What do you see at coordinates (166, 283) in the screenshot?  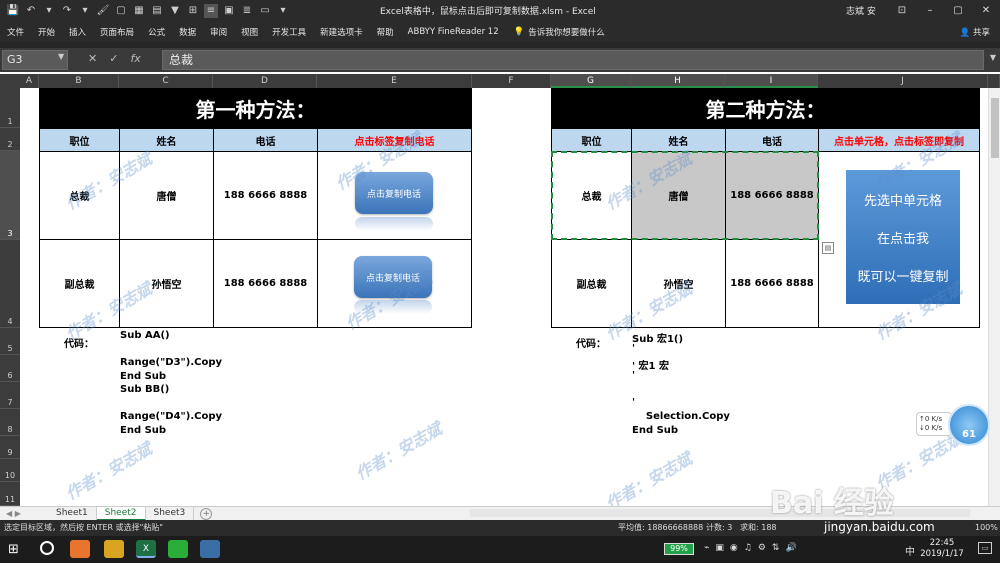 I see `table1-cell-name-2: 孙悟空` at bounding box center [166, 283].